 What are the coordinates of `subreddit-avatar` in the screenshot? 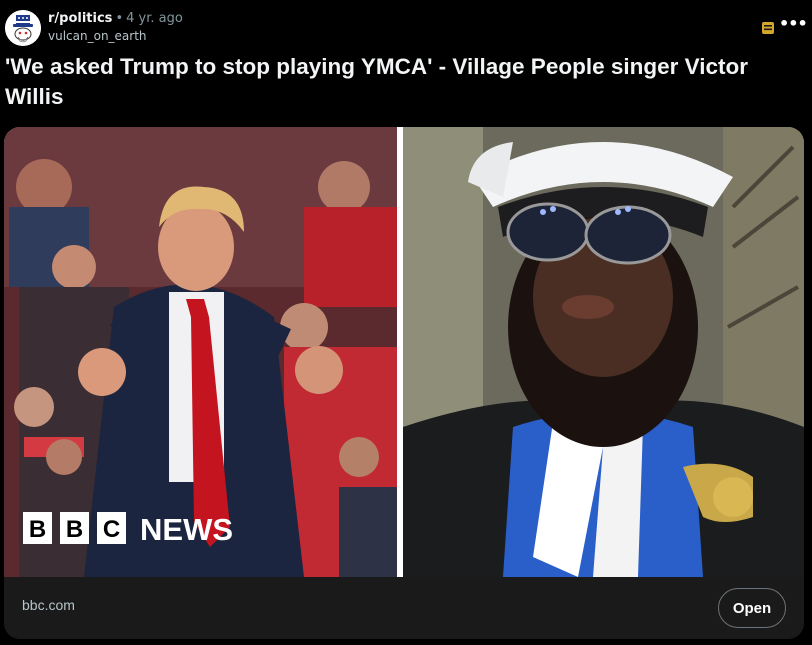 It's located at (23, 28).